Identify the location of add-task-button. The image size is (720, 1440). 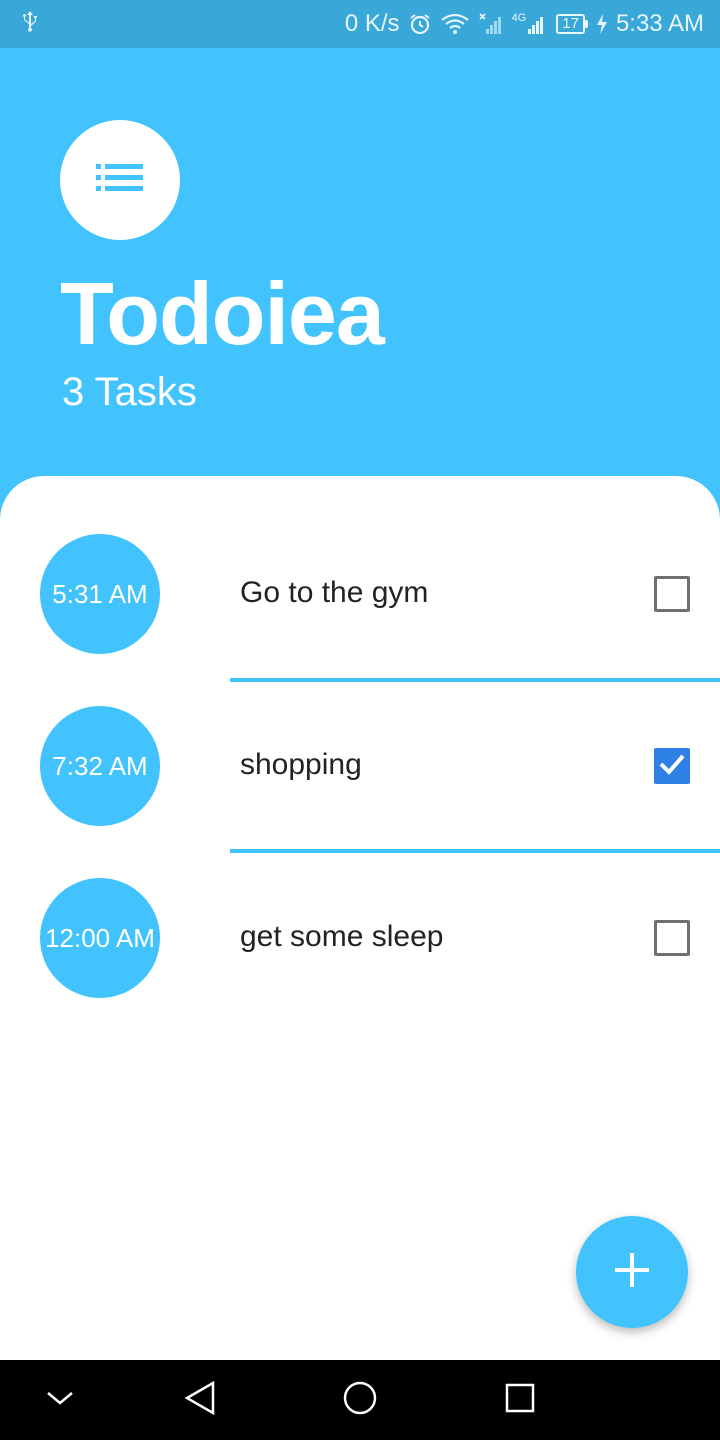
(632, 1272).